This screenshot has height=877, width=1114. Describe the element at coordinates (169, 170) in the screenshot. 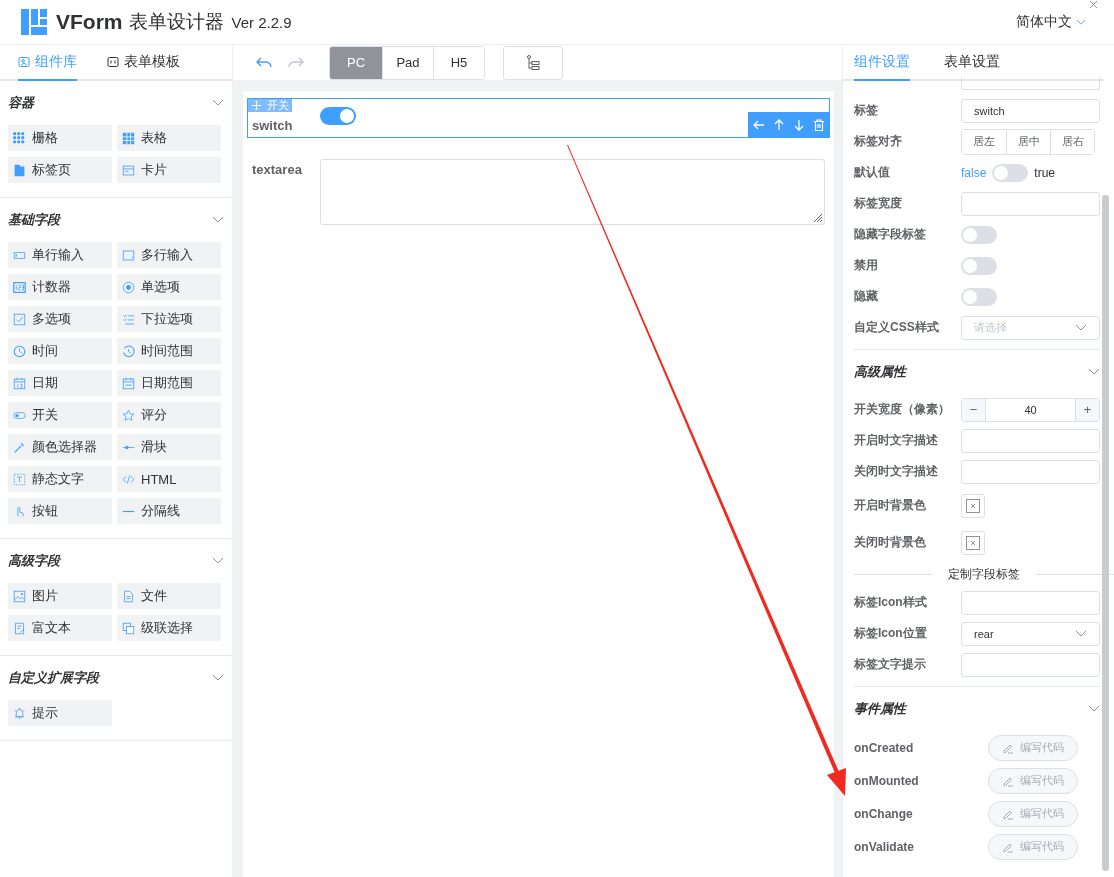

I see `widget-item: 卡片` at that location.